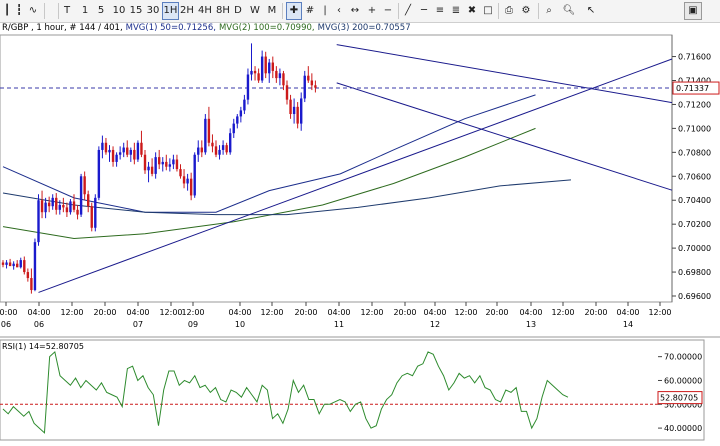  Describe the element at coordinates (694, 200) in the screenshot. I see `price-tick-label: 0.70400` at that location.